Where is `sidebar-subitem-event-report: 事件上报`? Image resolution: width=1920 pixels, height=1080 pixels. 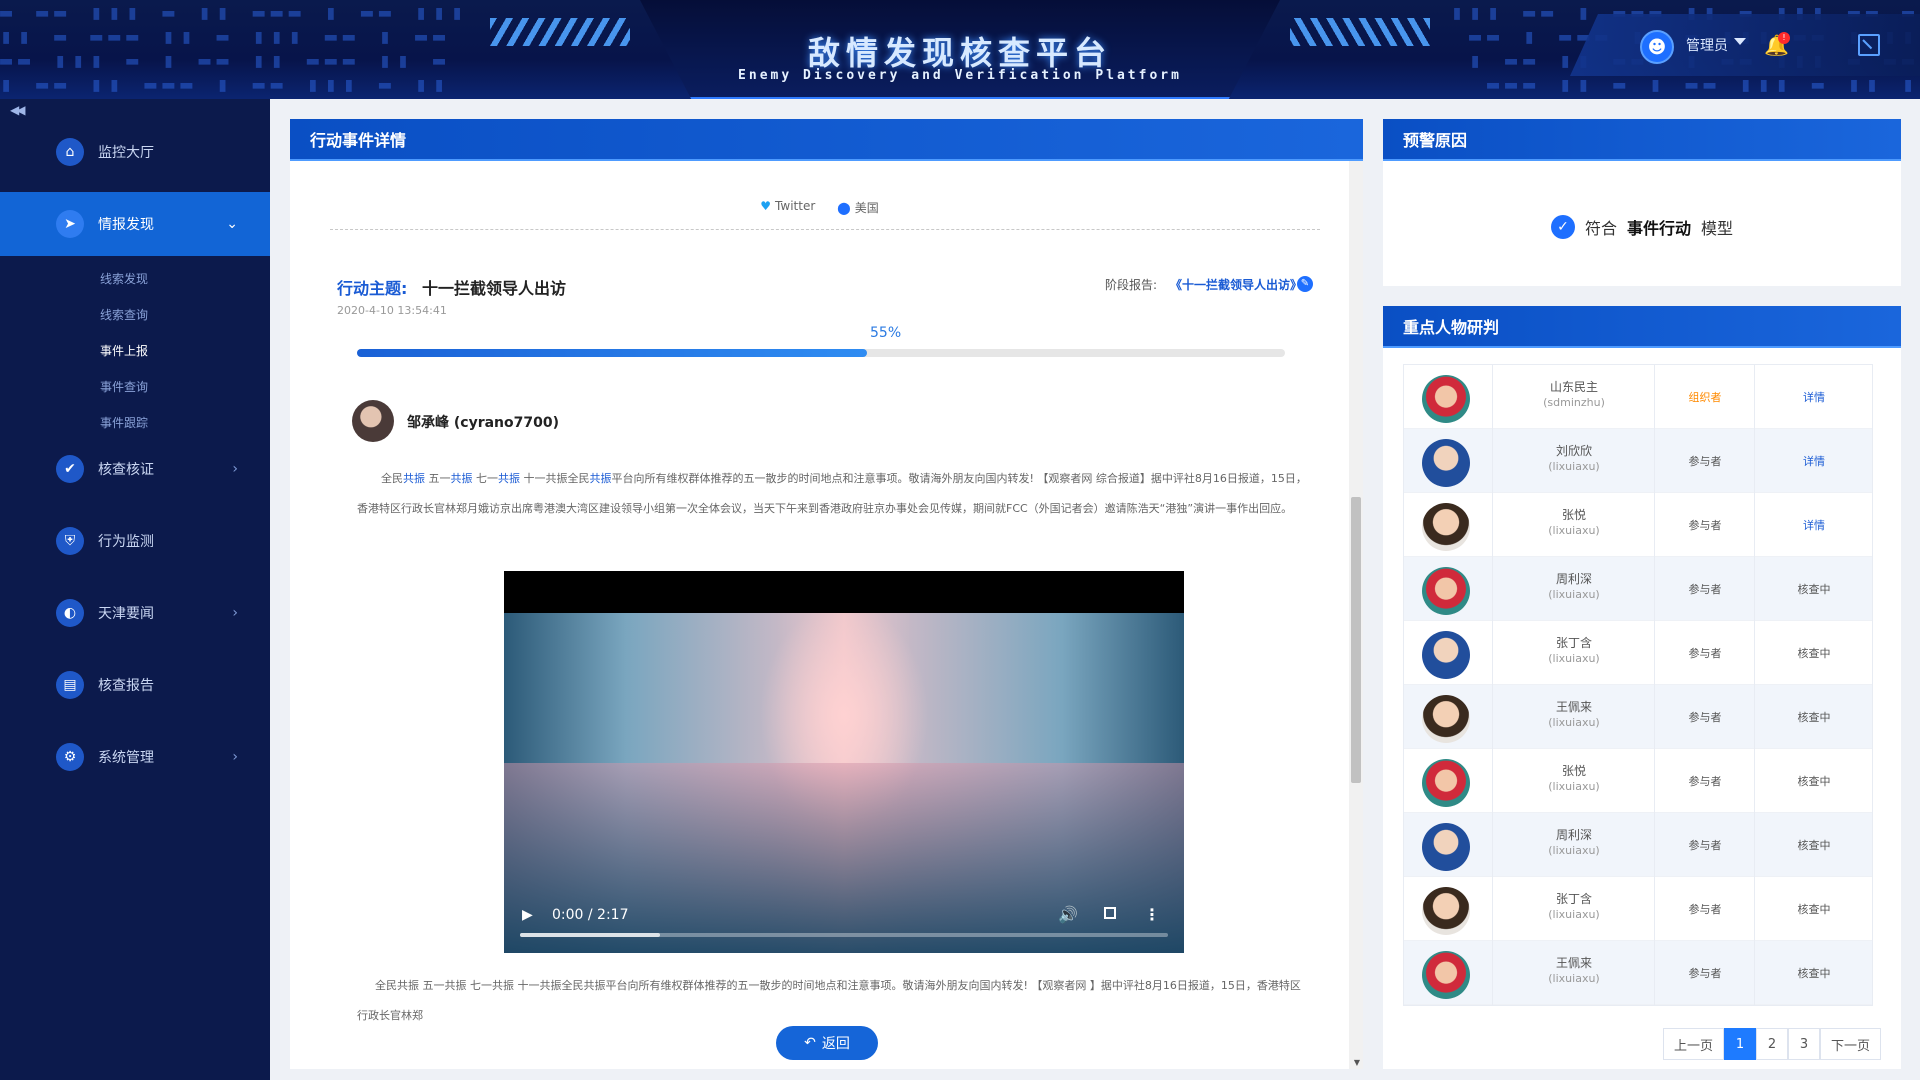 sidebar-subitem-event-report: 事件上报 is located at coordinates (124, 350).